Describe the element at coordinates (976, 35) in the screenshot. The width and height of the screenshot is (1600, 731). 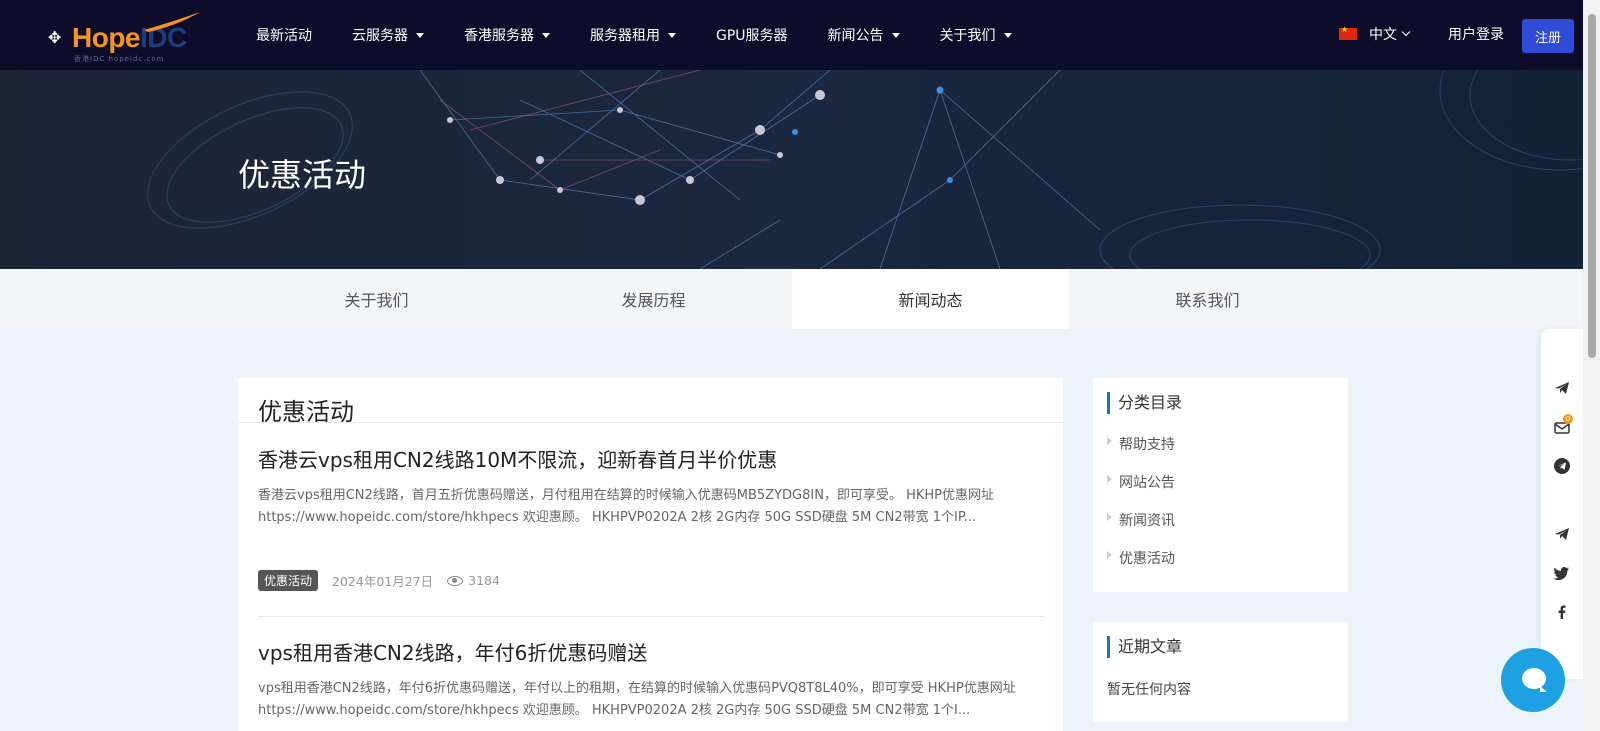
I see `nav-about-us: 关于我们` at that location.